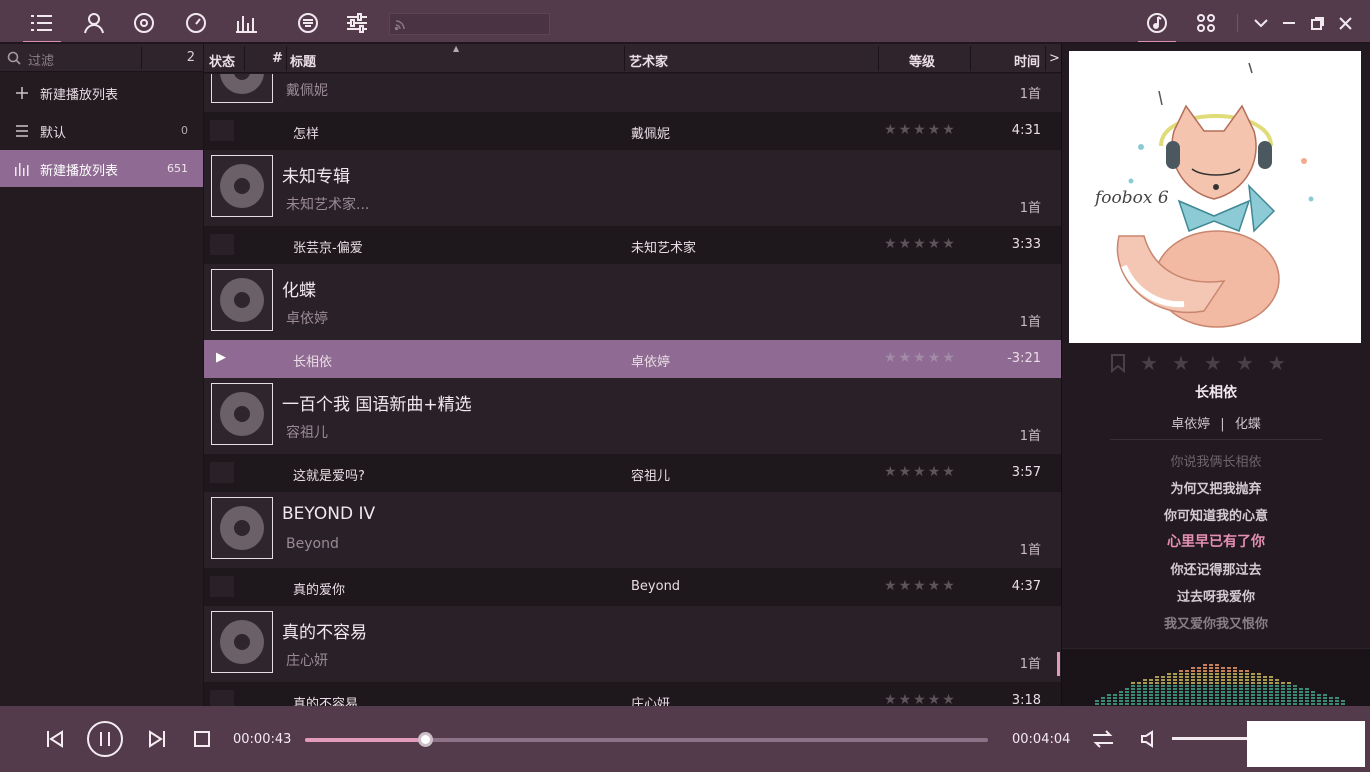 The image size is (1370, 772). Describe the element at coordinates (101, 168) in the screenshot. I see `sidebar-item-new-playlist-active: 新建播放列表 651` at that location.